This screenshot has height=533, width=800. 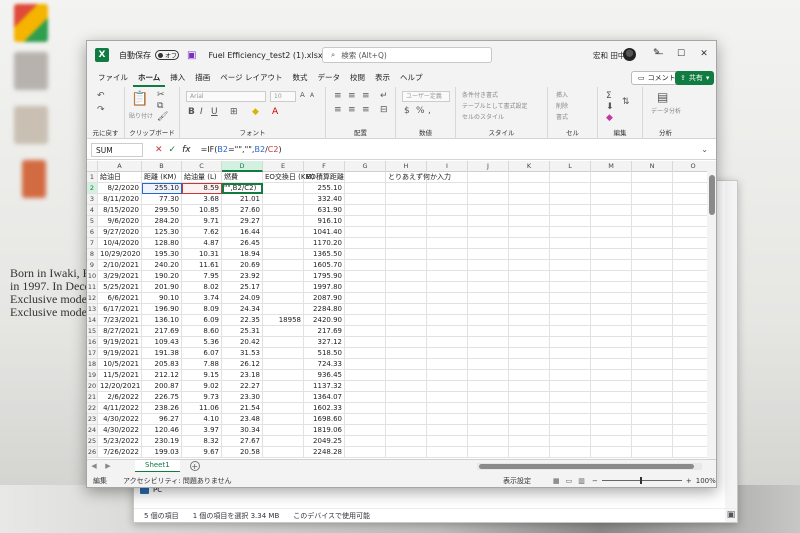 I want to click on cell: 240.20, so click(x=162, y=265).